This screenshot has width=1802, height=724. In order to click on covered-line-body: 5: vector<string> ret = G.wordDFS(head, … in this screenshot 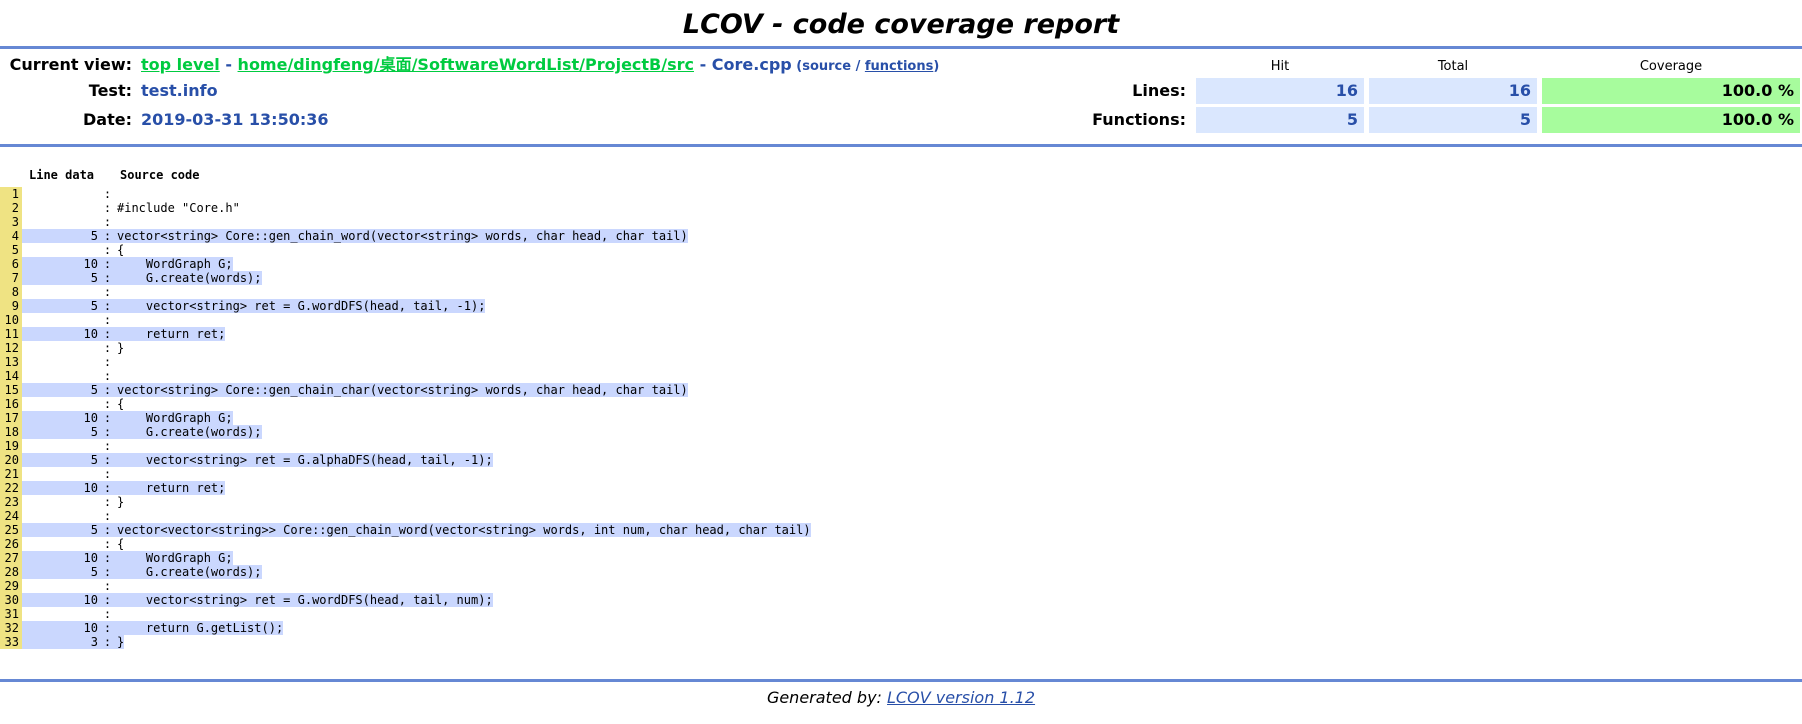, I will do `click(254, 306)`.